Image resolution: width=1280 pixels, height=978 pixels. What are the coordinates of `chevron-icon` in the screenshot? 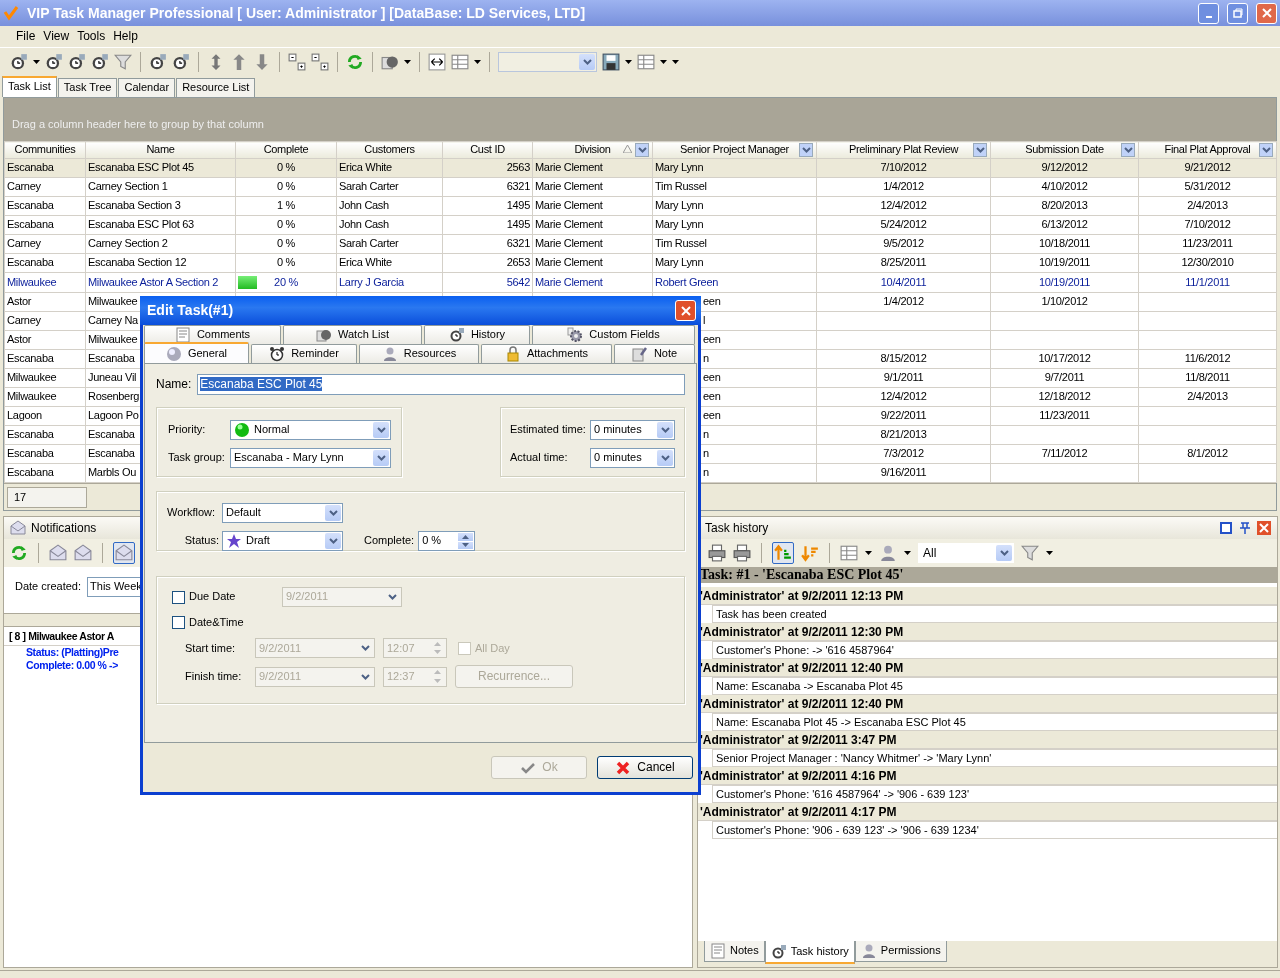 It's located at (587, 62).